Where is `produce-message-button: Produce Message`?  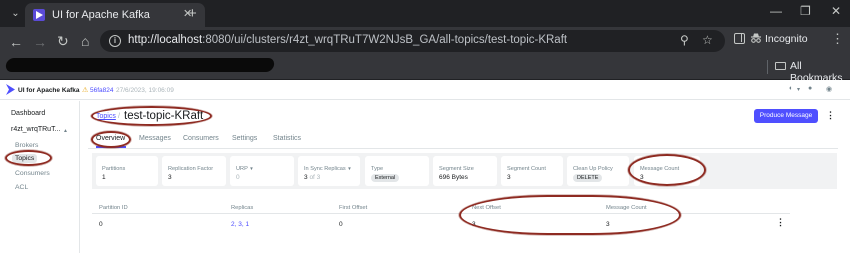 produce-message-button: Produce Message is located at coordinates (786, 116).